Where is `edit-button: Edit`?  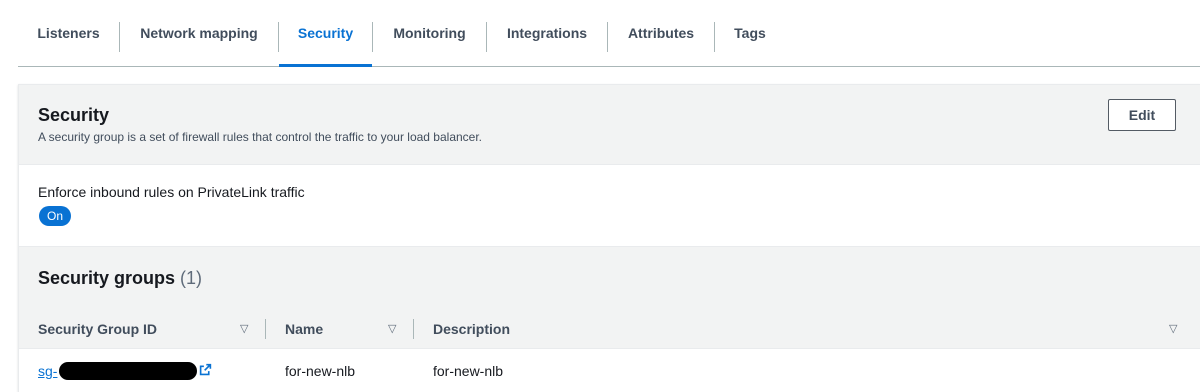
edit-button: Edit is located at coordinates (1142, 115).